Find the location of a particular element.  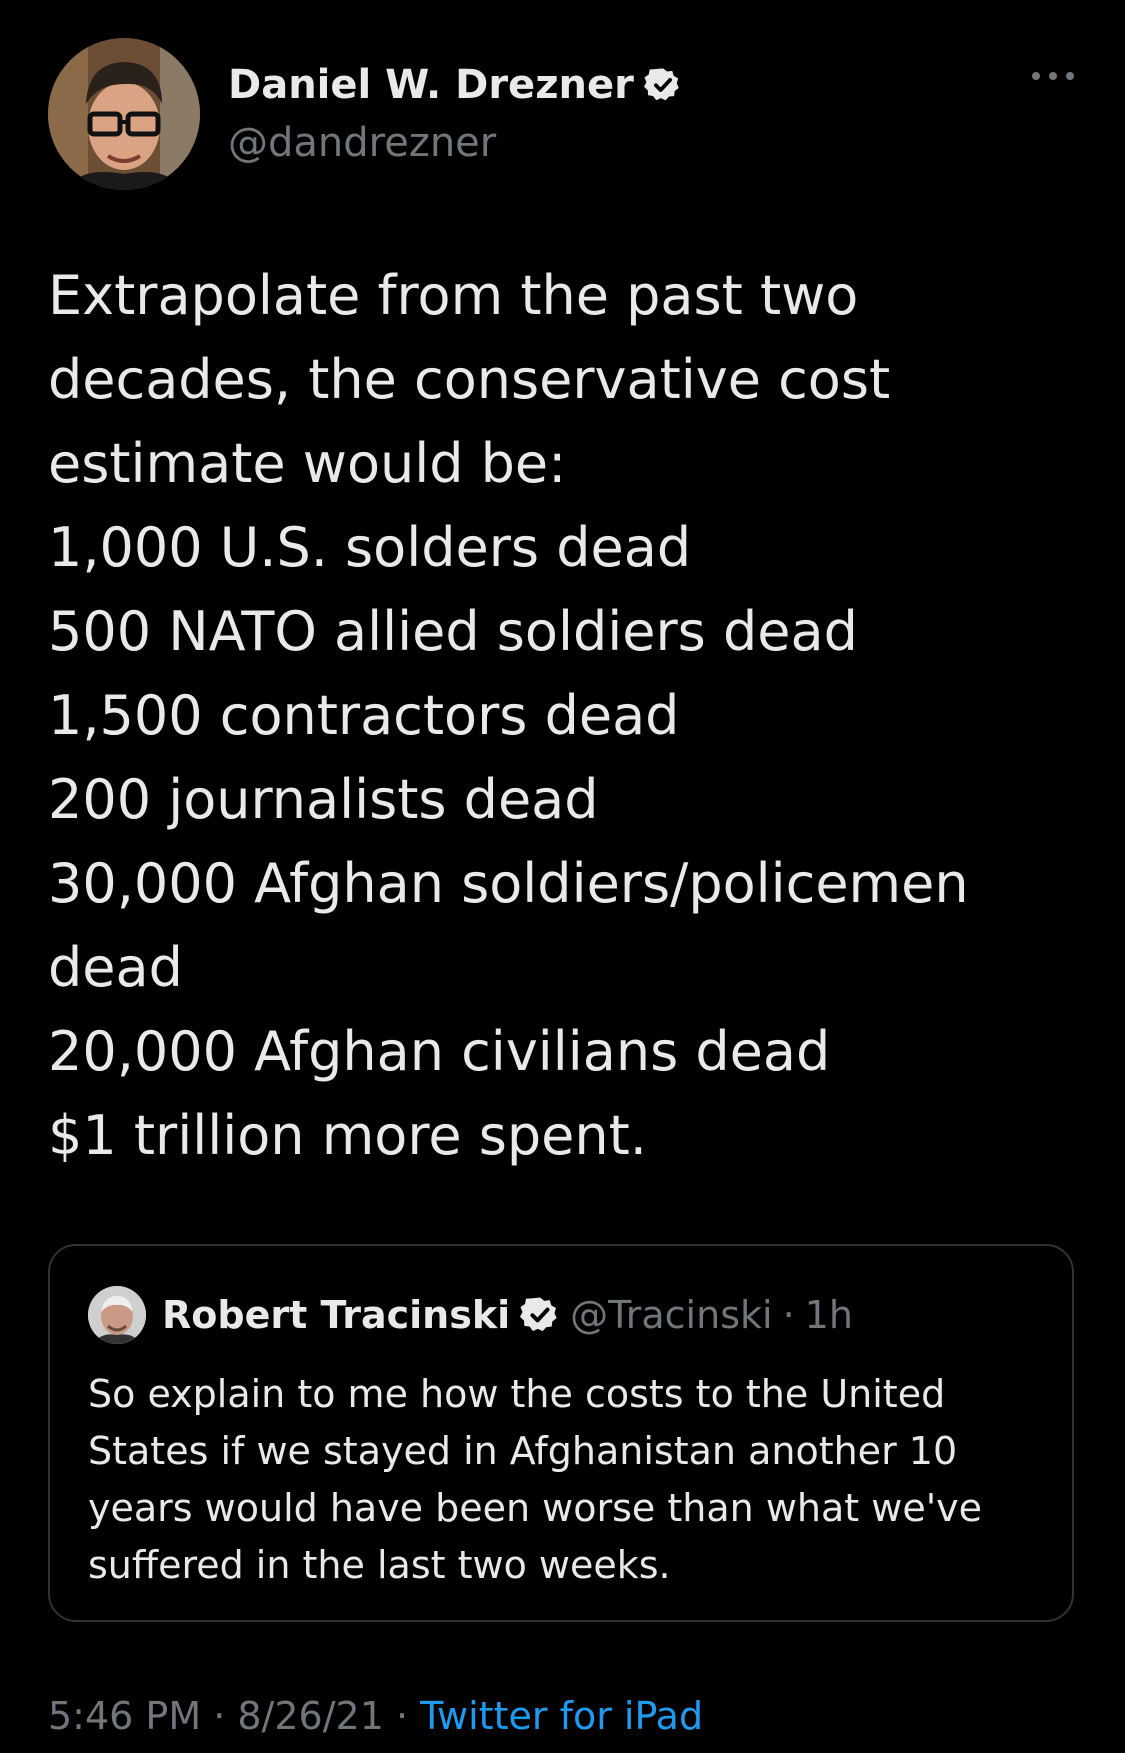

quoted-author-avatar is located at coordinates (117, 1315).